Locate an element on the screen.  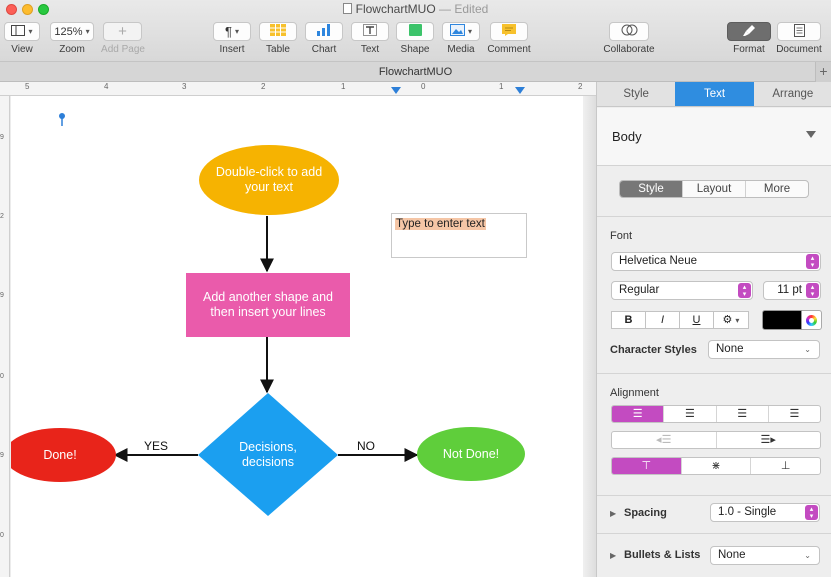
text-button is located at coordinates (370, 31).